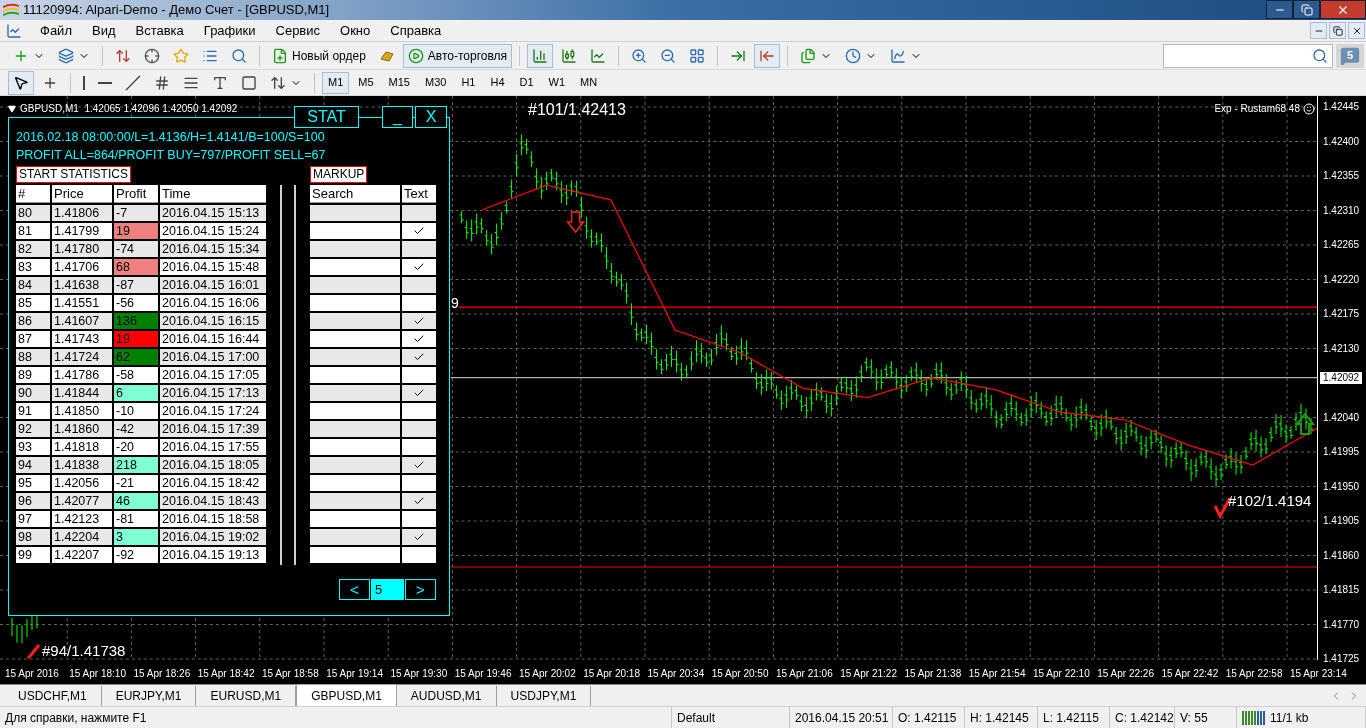  Describe the element at coordinates (229, 30) in the screenshot. I see `menu-item: Графики` at that location.